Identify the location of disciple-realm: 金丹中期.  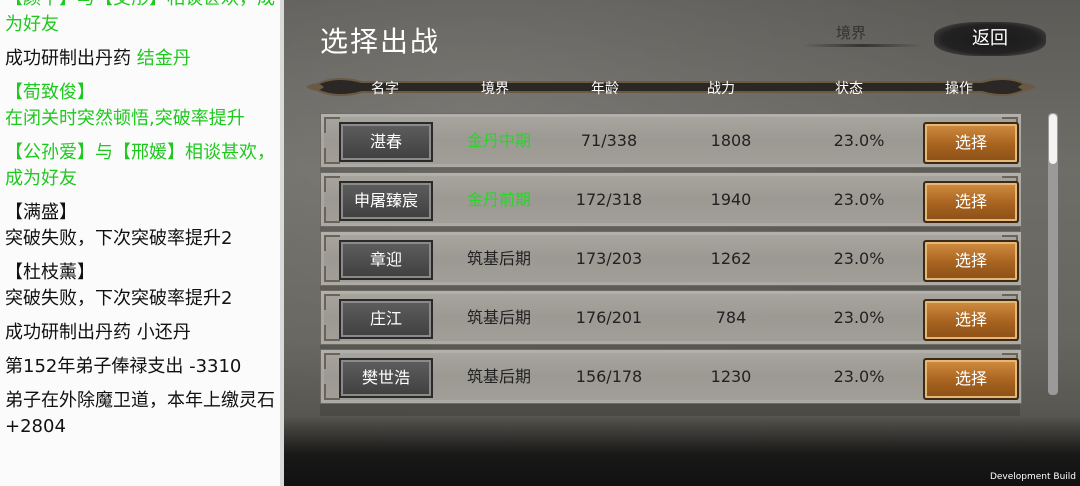
(498, 140).